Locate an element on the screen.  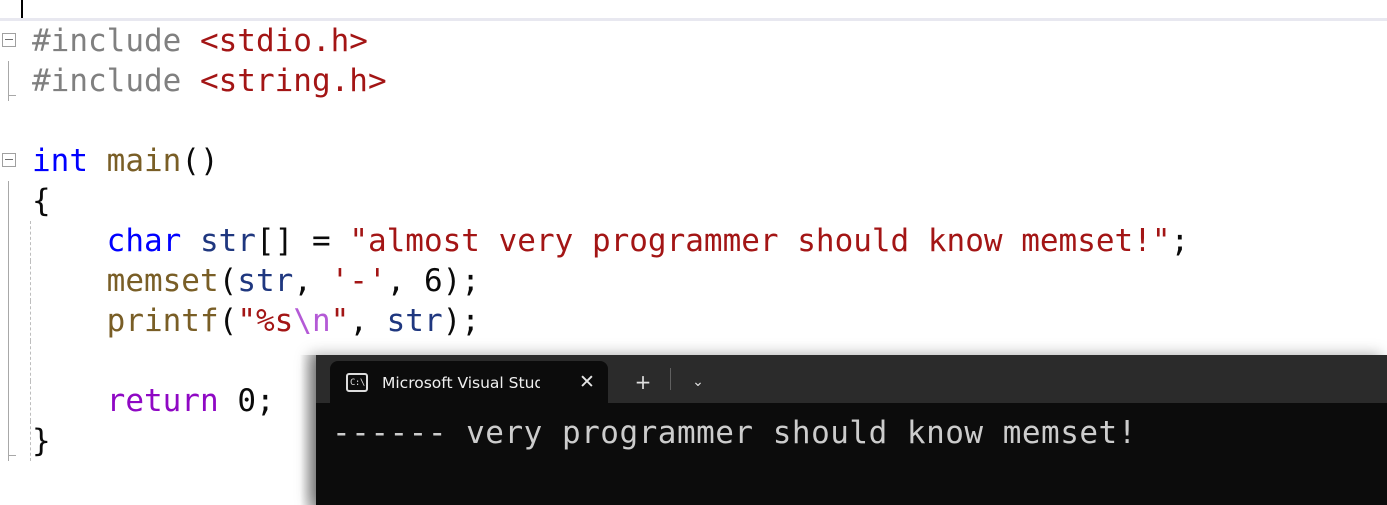
token-punc: [] = is located at coordinates (302, 241).